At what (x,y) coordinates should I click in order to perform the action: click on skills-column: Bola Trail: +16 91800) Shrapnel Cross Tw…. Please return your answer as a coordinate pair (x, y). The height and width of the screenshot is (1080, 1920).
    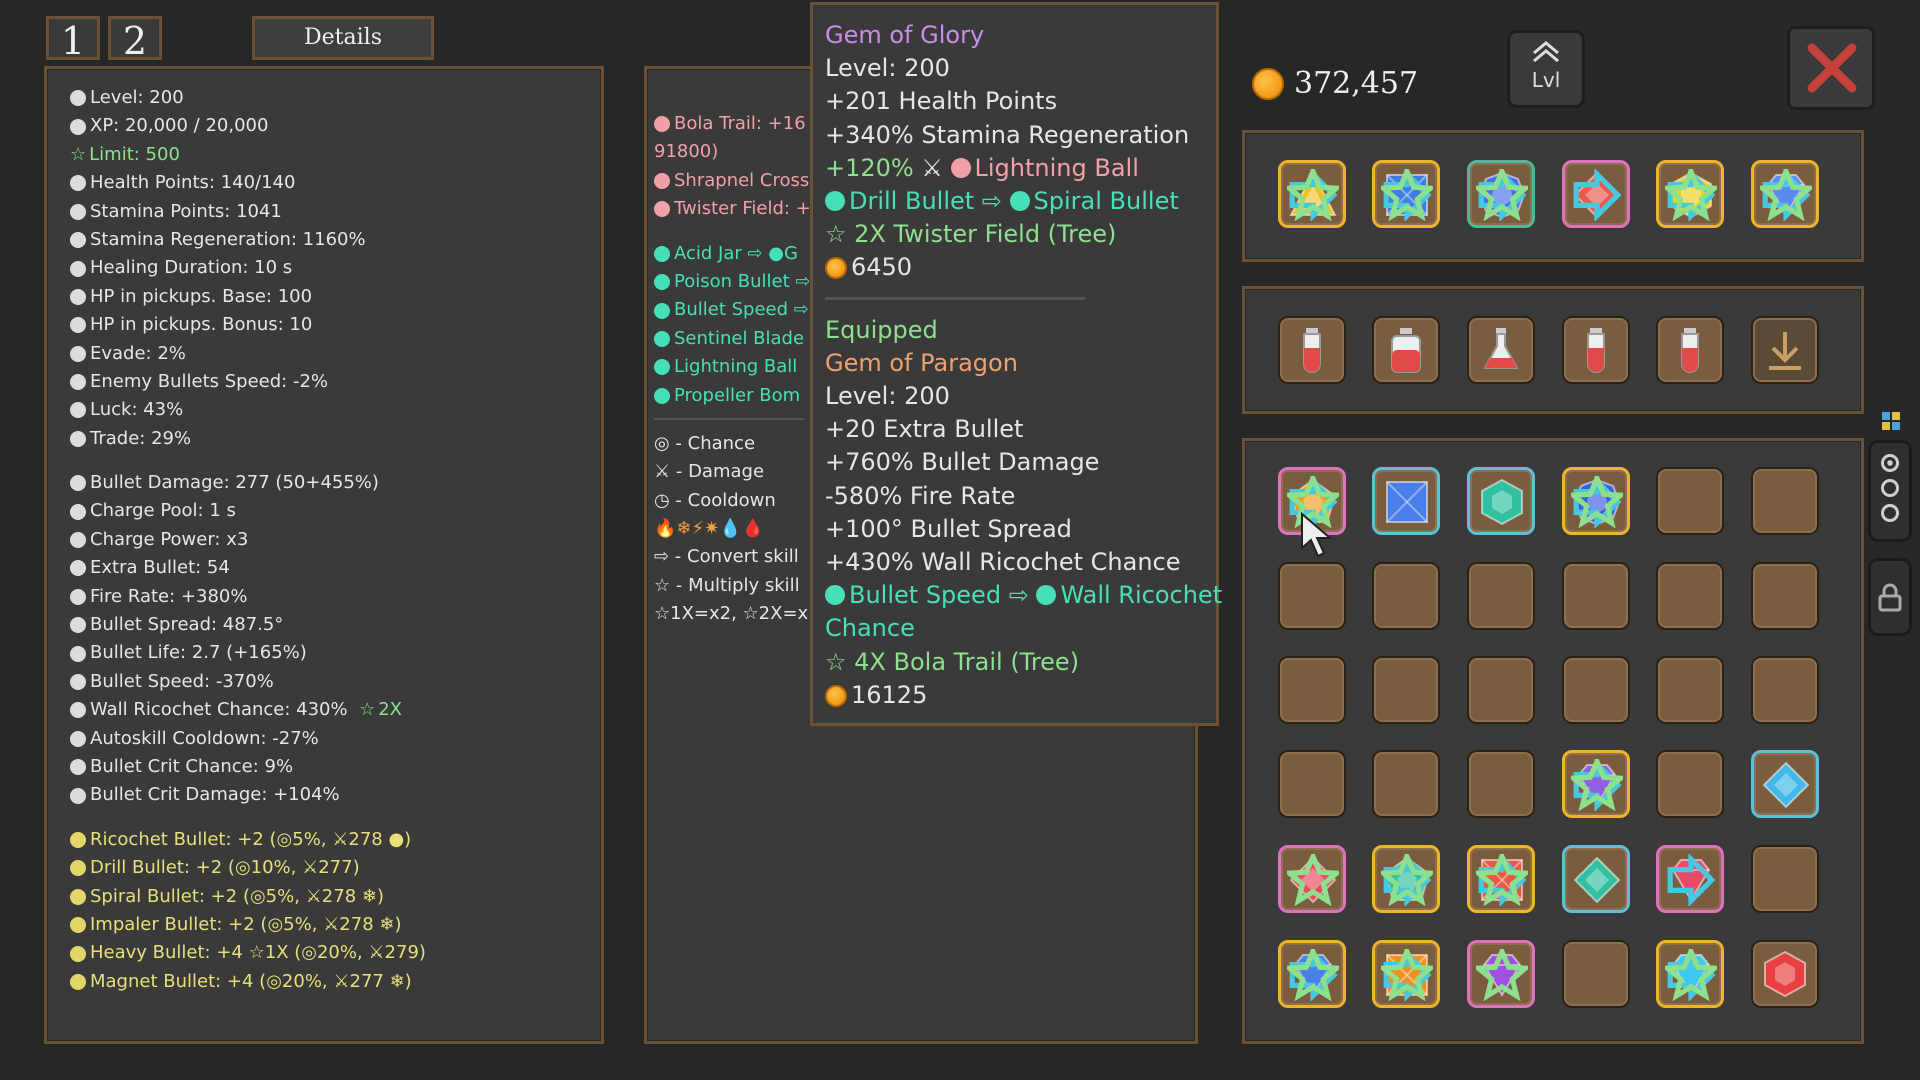
    Looking at the image, I should click on (734, 369).